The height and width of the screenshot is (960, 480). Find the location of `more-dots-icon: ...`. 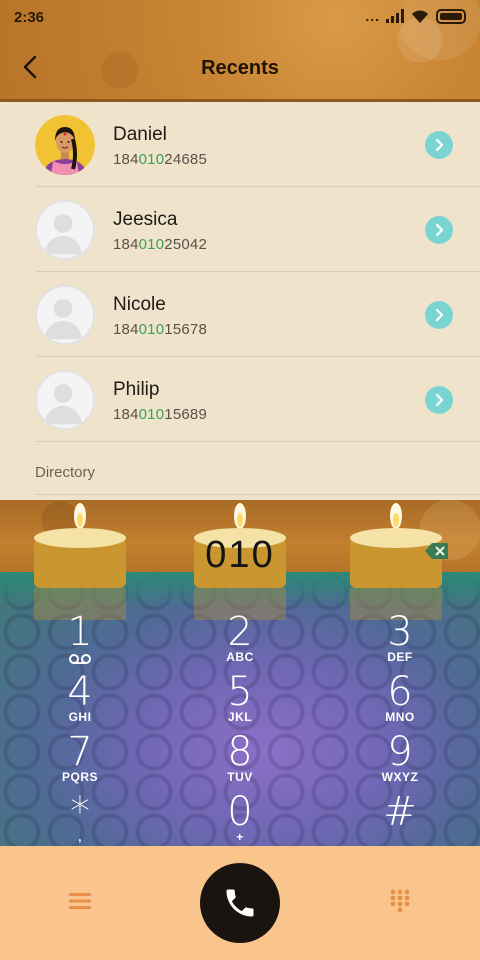

more-dots-icon: ... is located at coordinates (372, 16).